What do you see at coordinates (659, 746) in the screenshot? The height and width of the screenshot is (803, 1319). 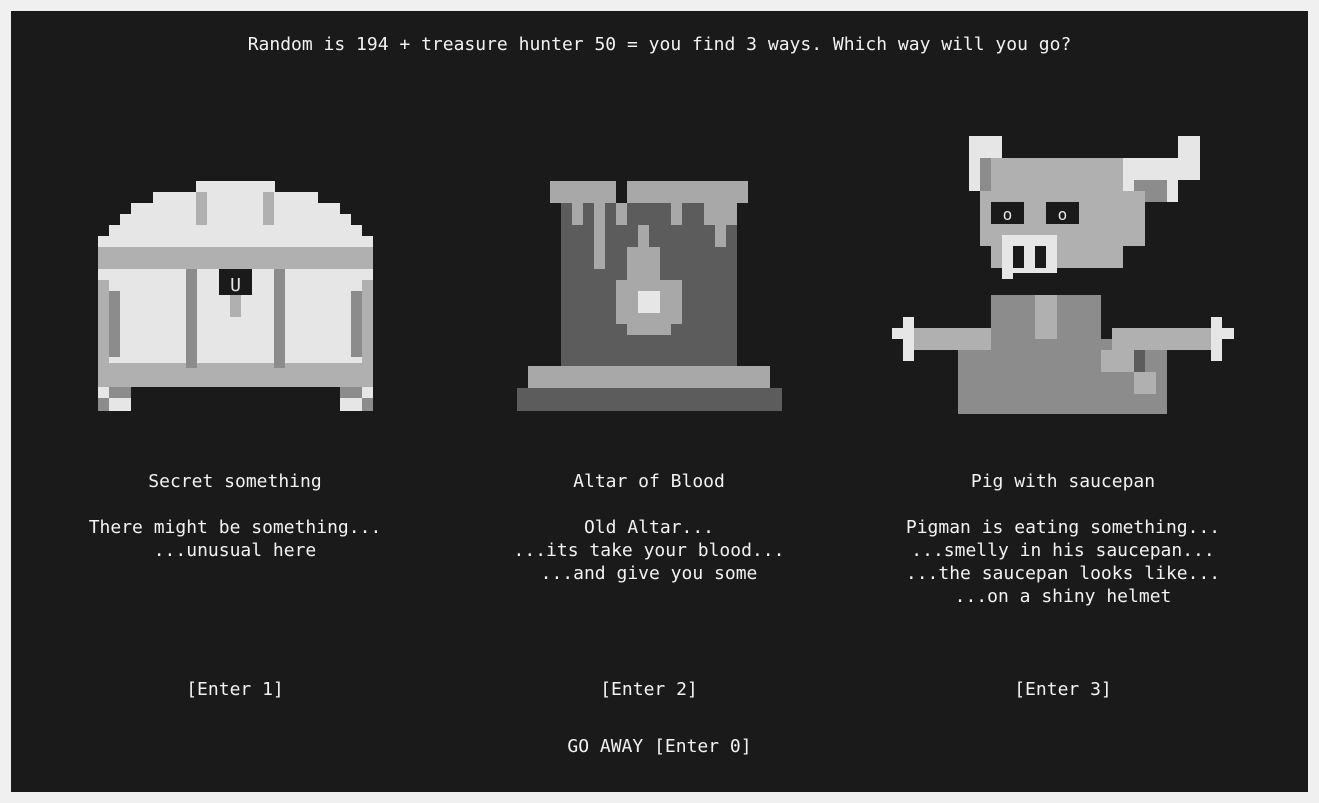 I see `go-away-button: GO AWAY [Enter 0]` at bounding box center [659, 746].